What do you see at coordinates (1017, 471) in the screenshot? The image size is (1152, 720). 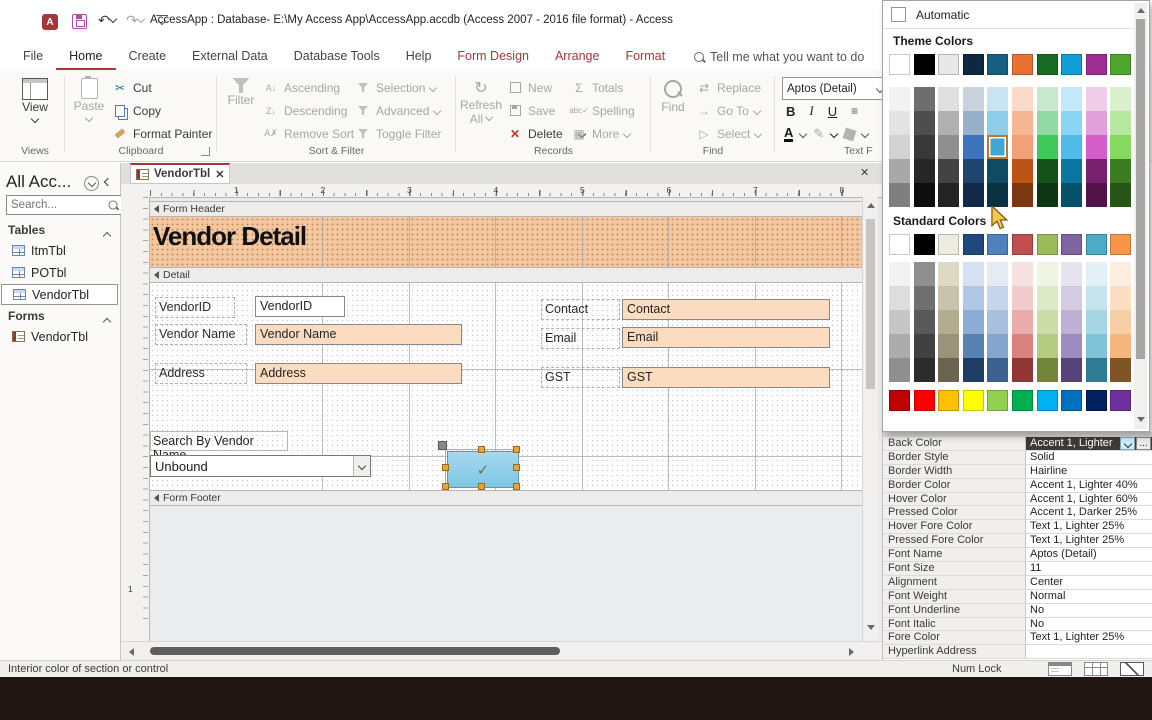 I see `property-row-border-width: Border Width Hairline` at bounding box center [1017, 471].